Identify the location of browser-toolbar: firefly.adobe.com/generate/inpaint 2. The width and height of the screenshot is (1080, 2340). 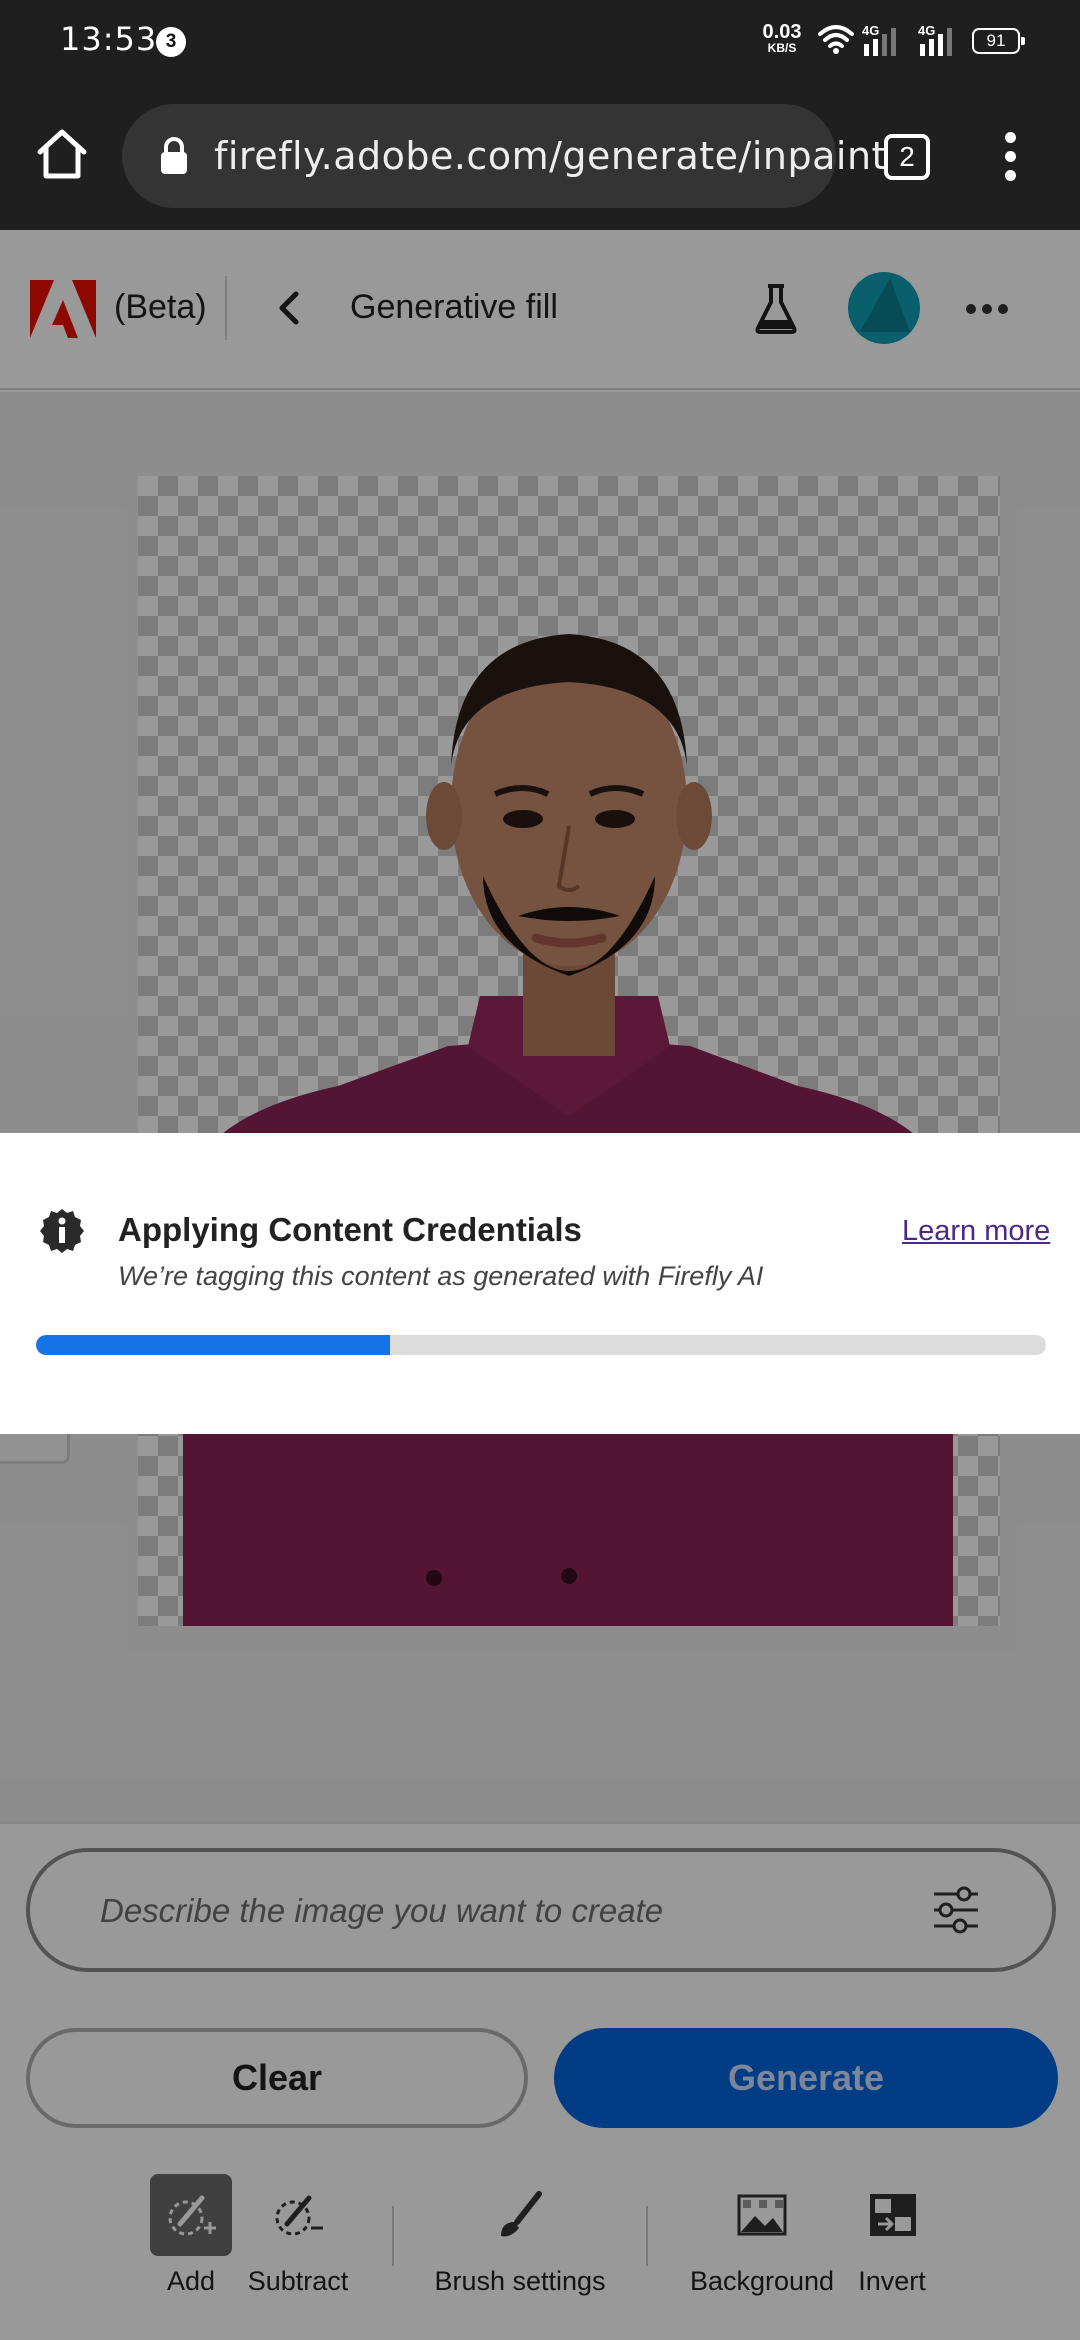
(540, 157).